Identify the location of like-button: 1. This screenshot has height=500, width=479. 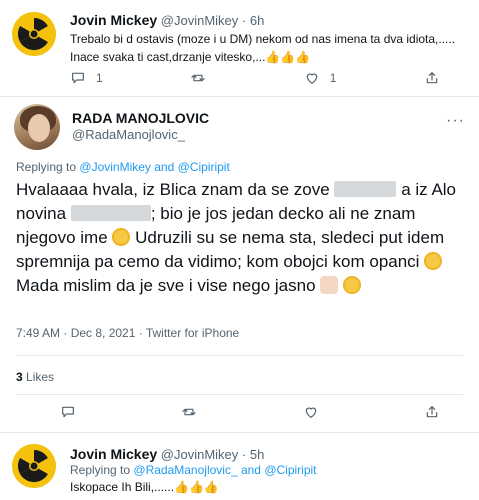
(320, 78).